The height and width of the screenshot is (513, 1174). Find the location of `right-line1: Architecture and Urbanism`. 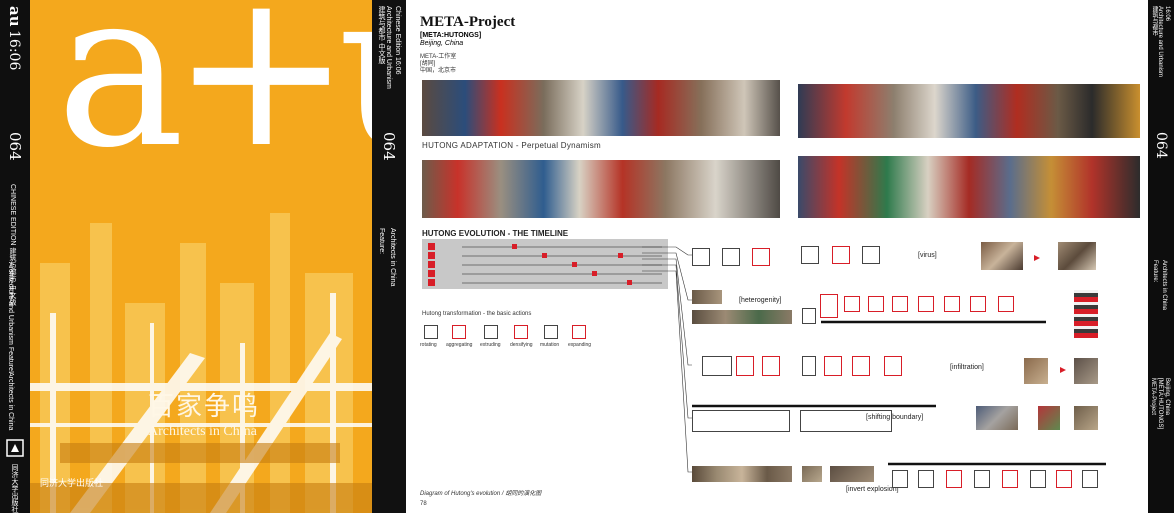

right-line1: Architecture and Urbanism is located at coordinates (1160, 42).